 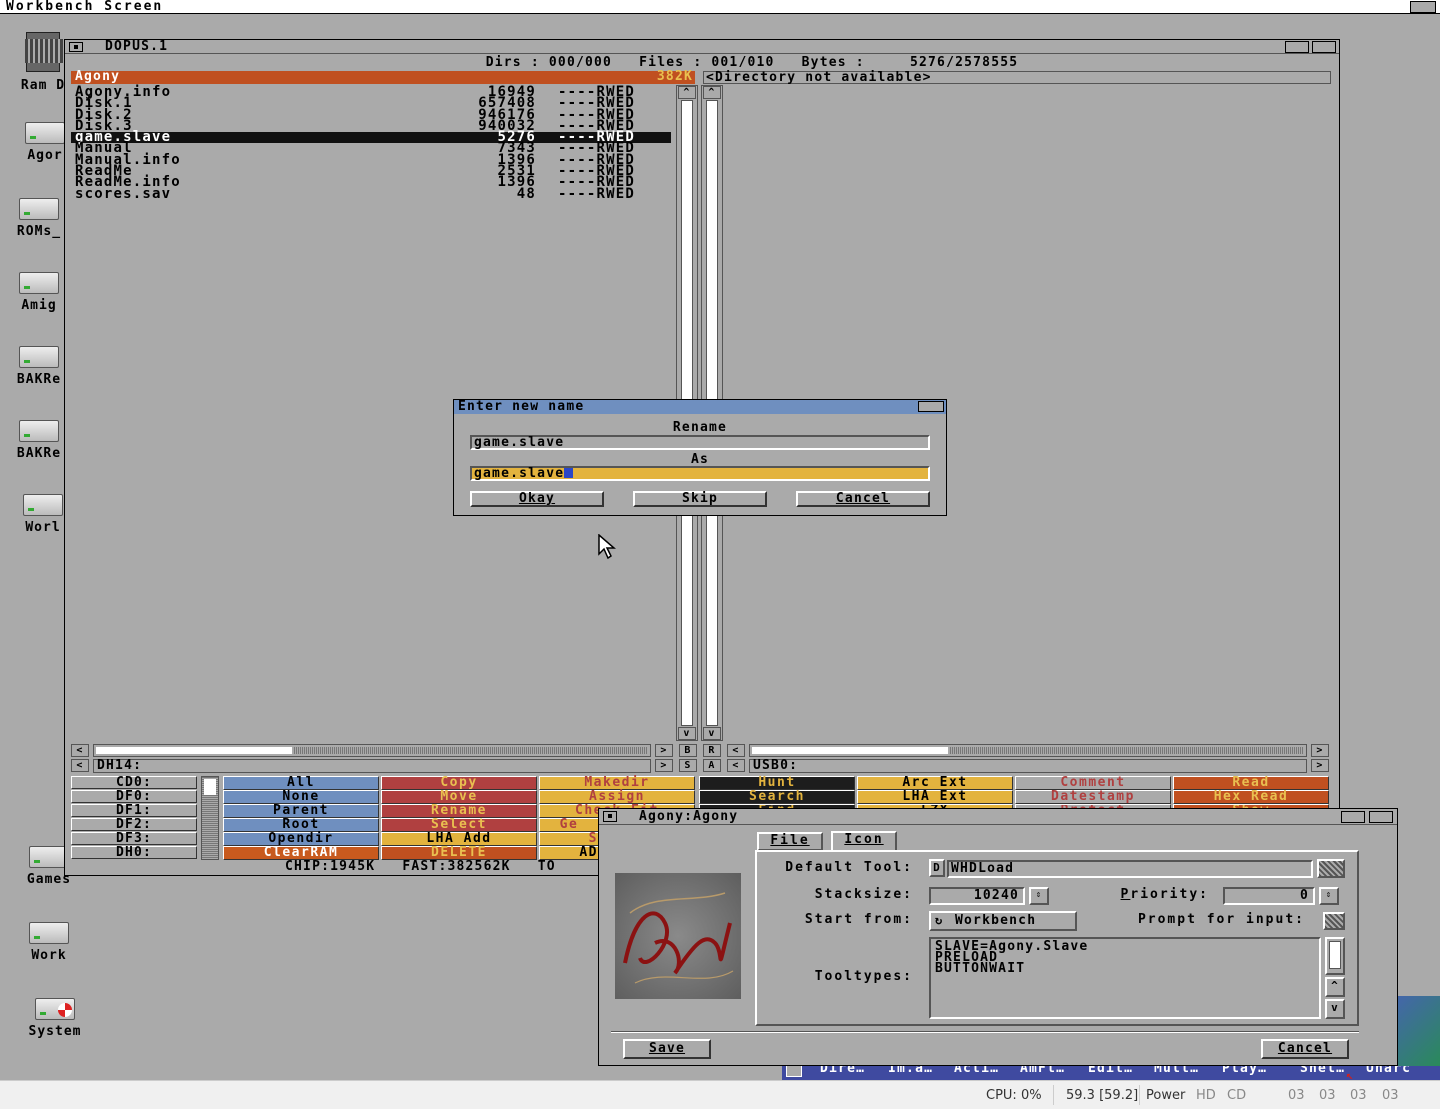 What do you see at coordinates (134, 852) in the screenshot?
I see `drive-button-dh0: DH0:` at bounding box center [134, 852].